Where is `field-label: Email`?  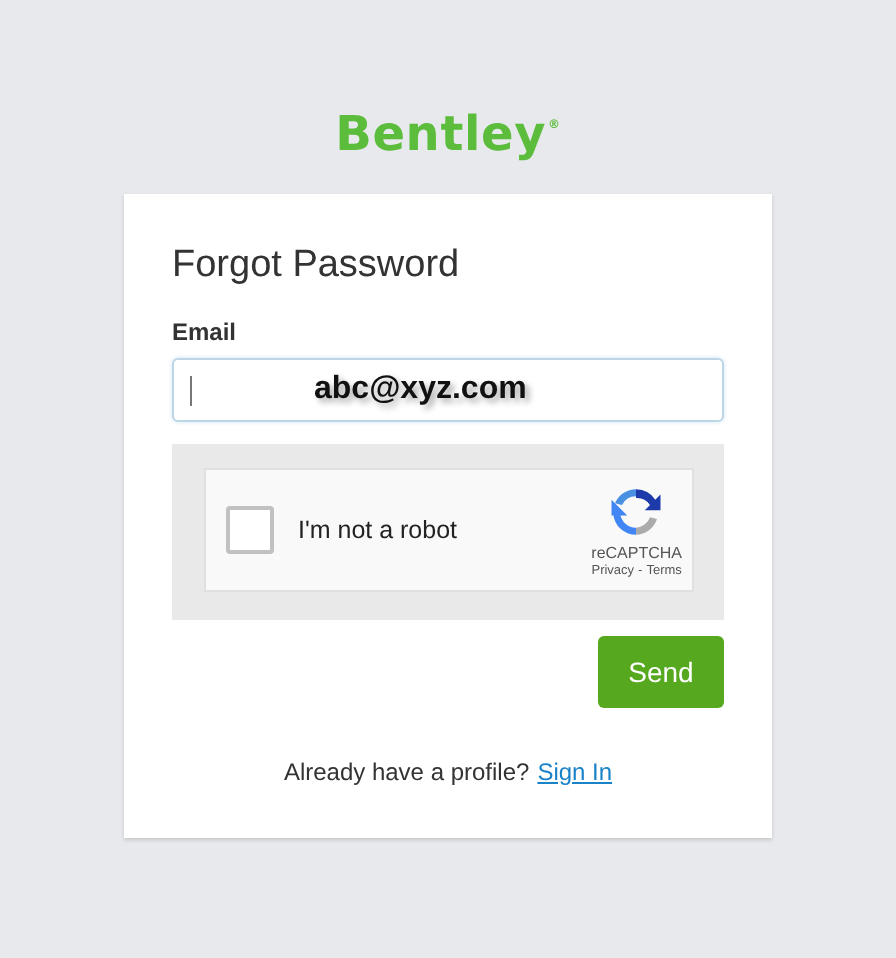
field-label: Email is located at coordinates (205, 332).